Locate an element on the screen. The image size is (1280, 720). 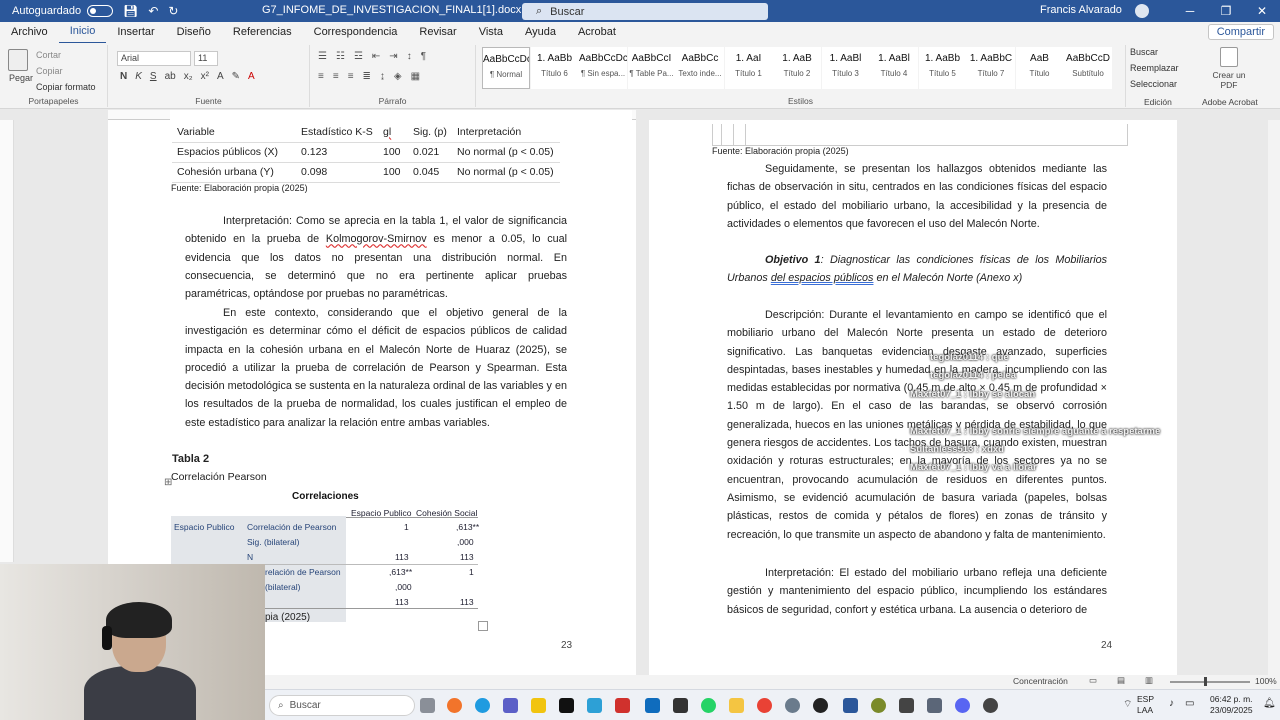
subscript-icon: x₂ is located at coordinates (188, 76).